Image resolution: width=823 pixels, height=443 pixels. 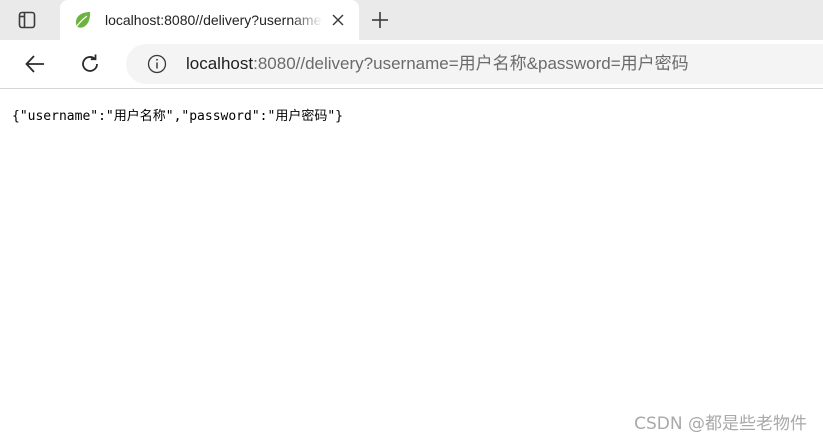 I want to click on reload-button, so click(x=90, y=64).